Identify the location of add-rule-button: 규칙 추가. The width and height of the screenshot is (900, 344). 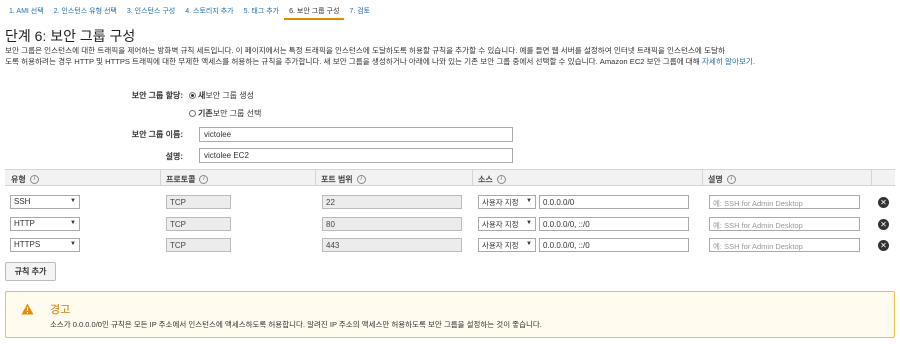
(30, 271).